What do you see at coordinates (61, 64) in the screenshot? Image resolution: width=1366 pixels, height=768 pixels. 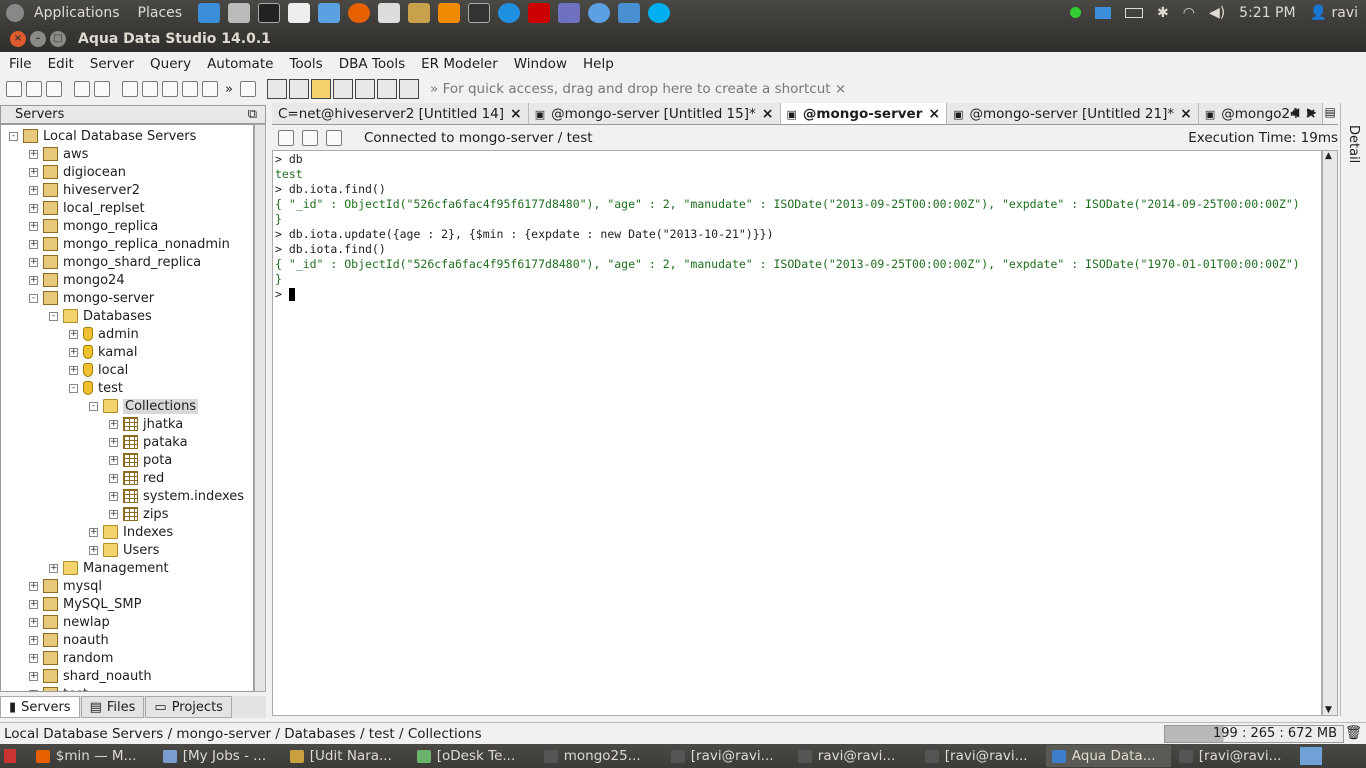 I see `menu-edit: Edit` at bounding box center [61, 64].